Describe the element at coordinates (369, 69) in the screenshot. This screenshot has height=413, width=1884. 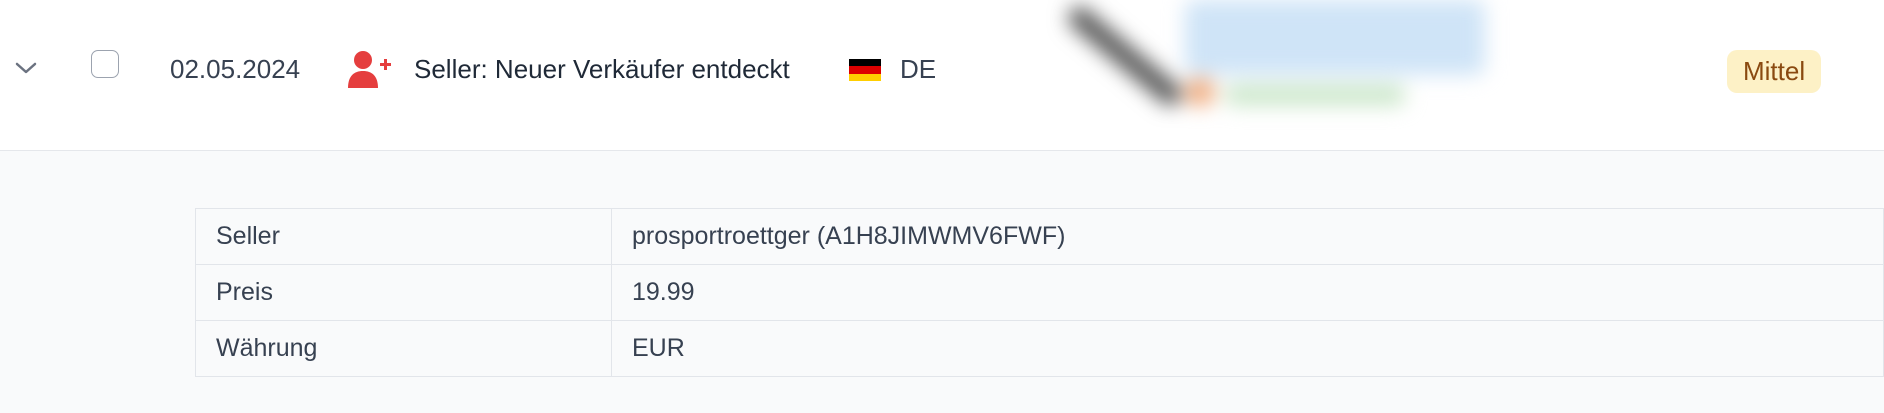
I see `user-plus-icon` at that location.